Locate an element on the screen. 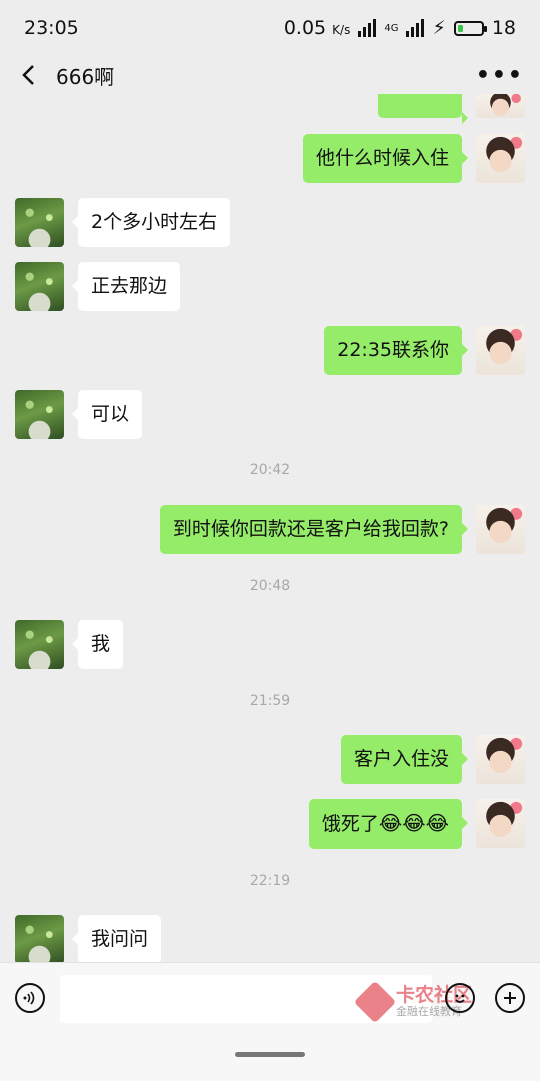 This screenshot has width=540, height=1081. message-row: 到时候你回款还是客户给我回款? is located at coordinates (270, 529).